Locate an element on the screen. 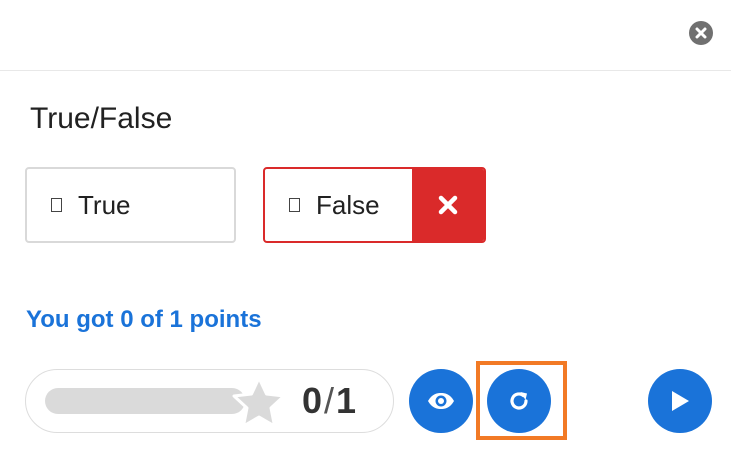 This screenshot has height=465, width=731. score-current: 0 is located at coordinates (312, 400).